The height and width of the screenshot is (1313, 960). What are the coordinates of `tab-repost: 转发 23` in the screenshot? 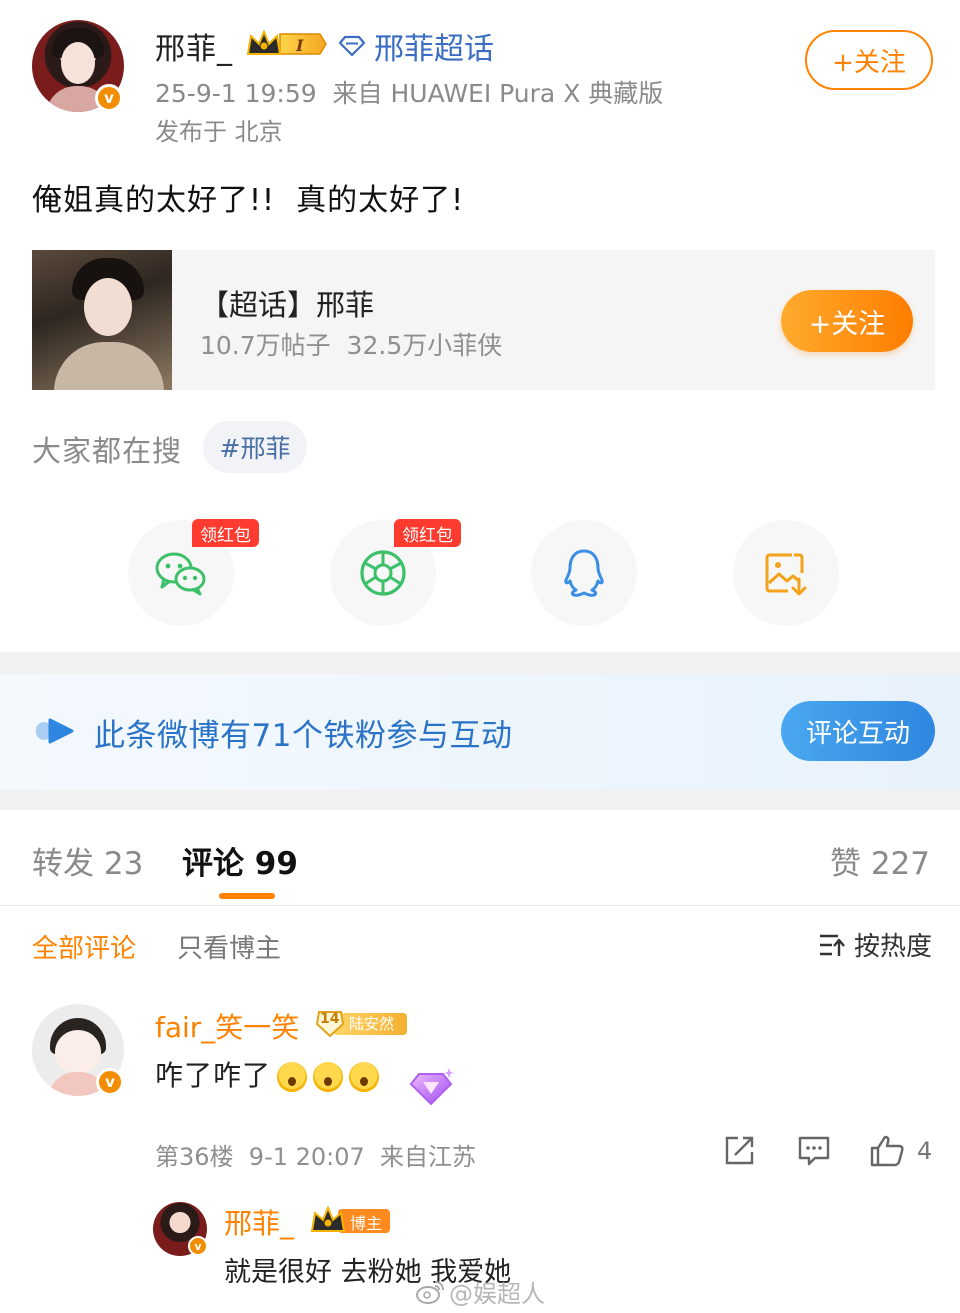 It's located at (87, 860).